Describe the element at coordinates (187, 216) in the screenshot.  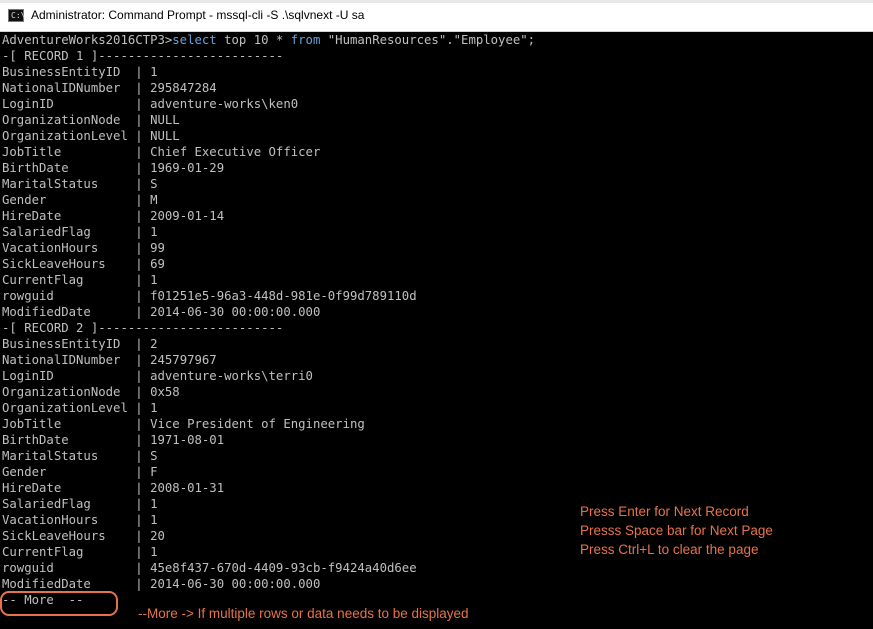
I see `field-value: 2009-01-14` at that location.